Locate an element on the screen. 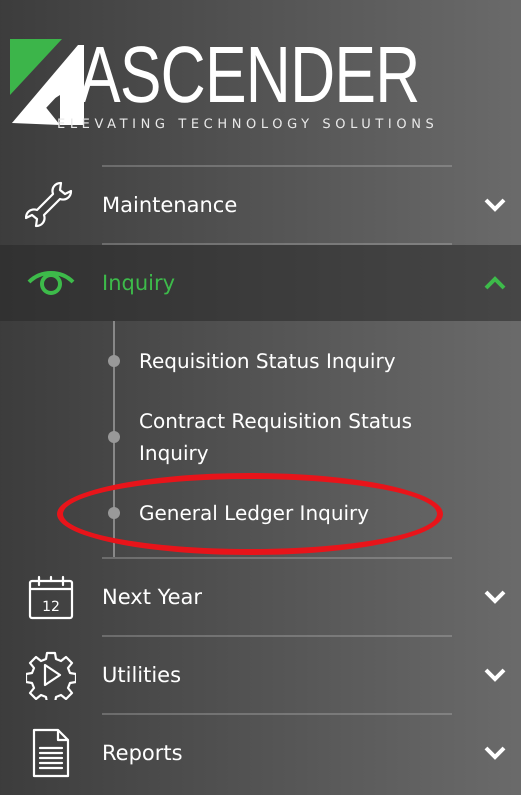 This screenshot has width=521, height=795. menu-item: Maintenance is located at coordinates (260, 205).